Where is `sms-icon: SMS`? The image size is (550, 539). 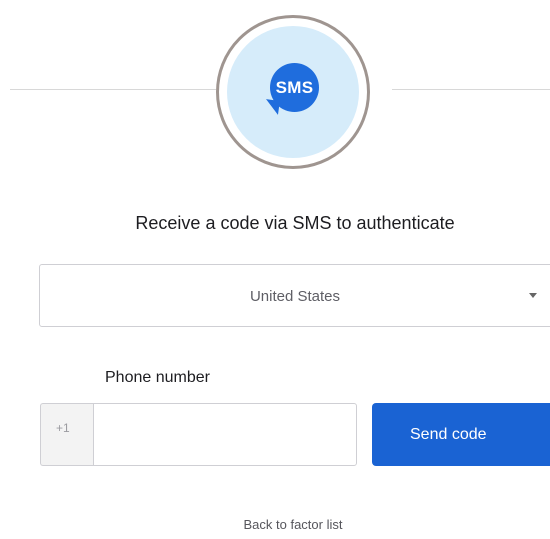
sms-icon: SMS is located at coordinates (294, 87).